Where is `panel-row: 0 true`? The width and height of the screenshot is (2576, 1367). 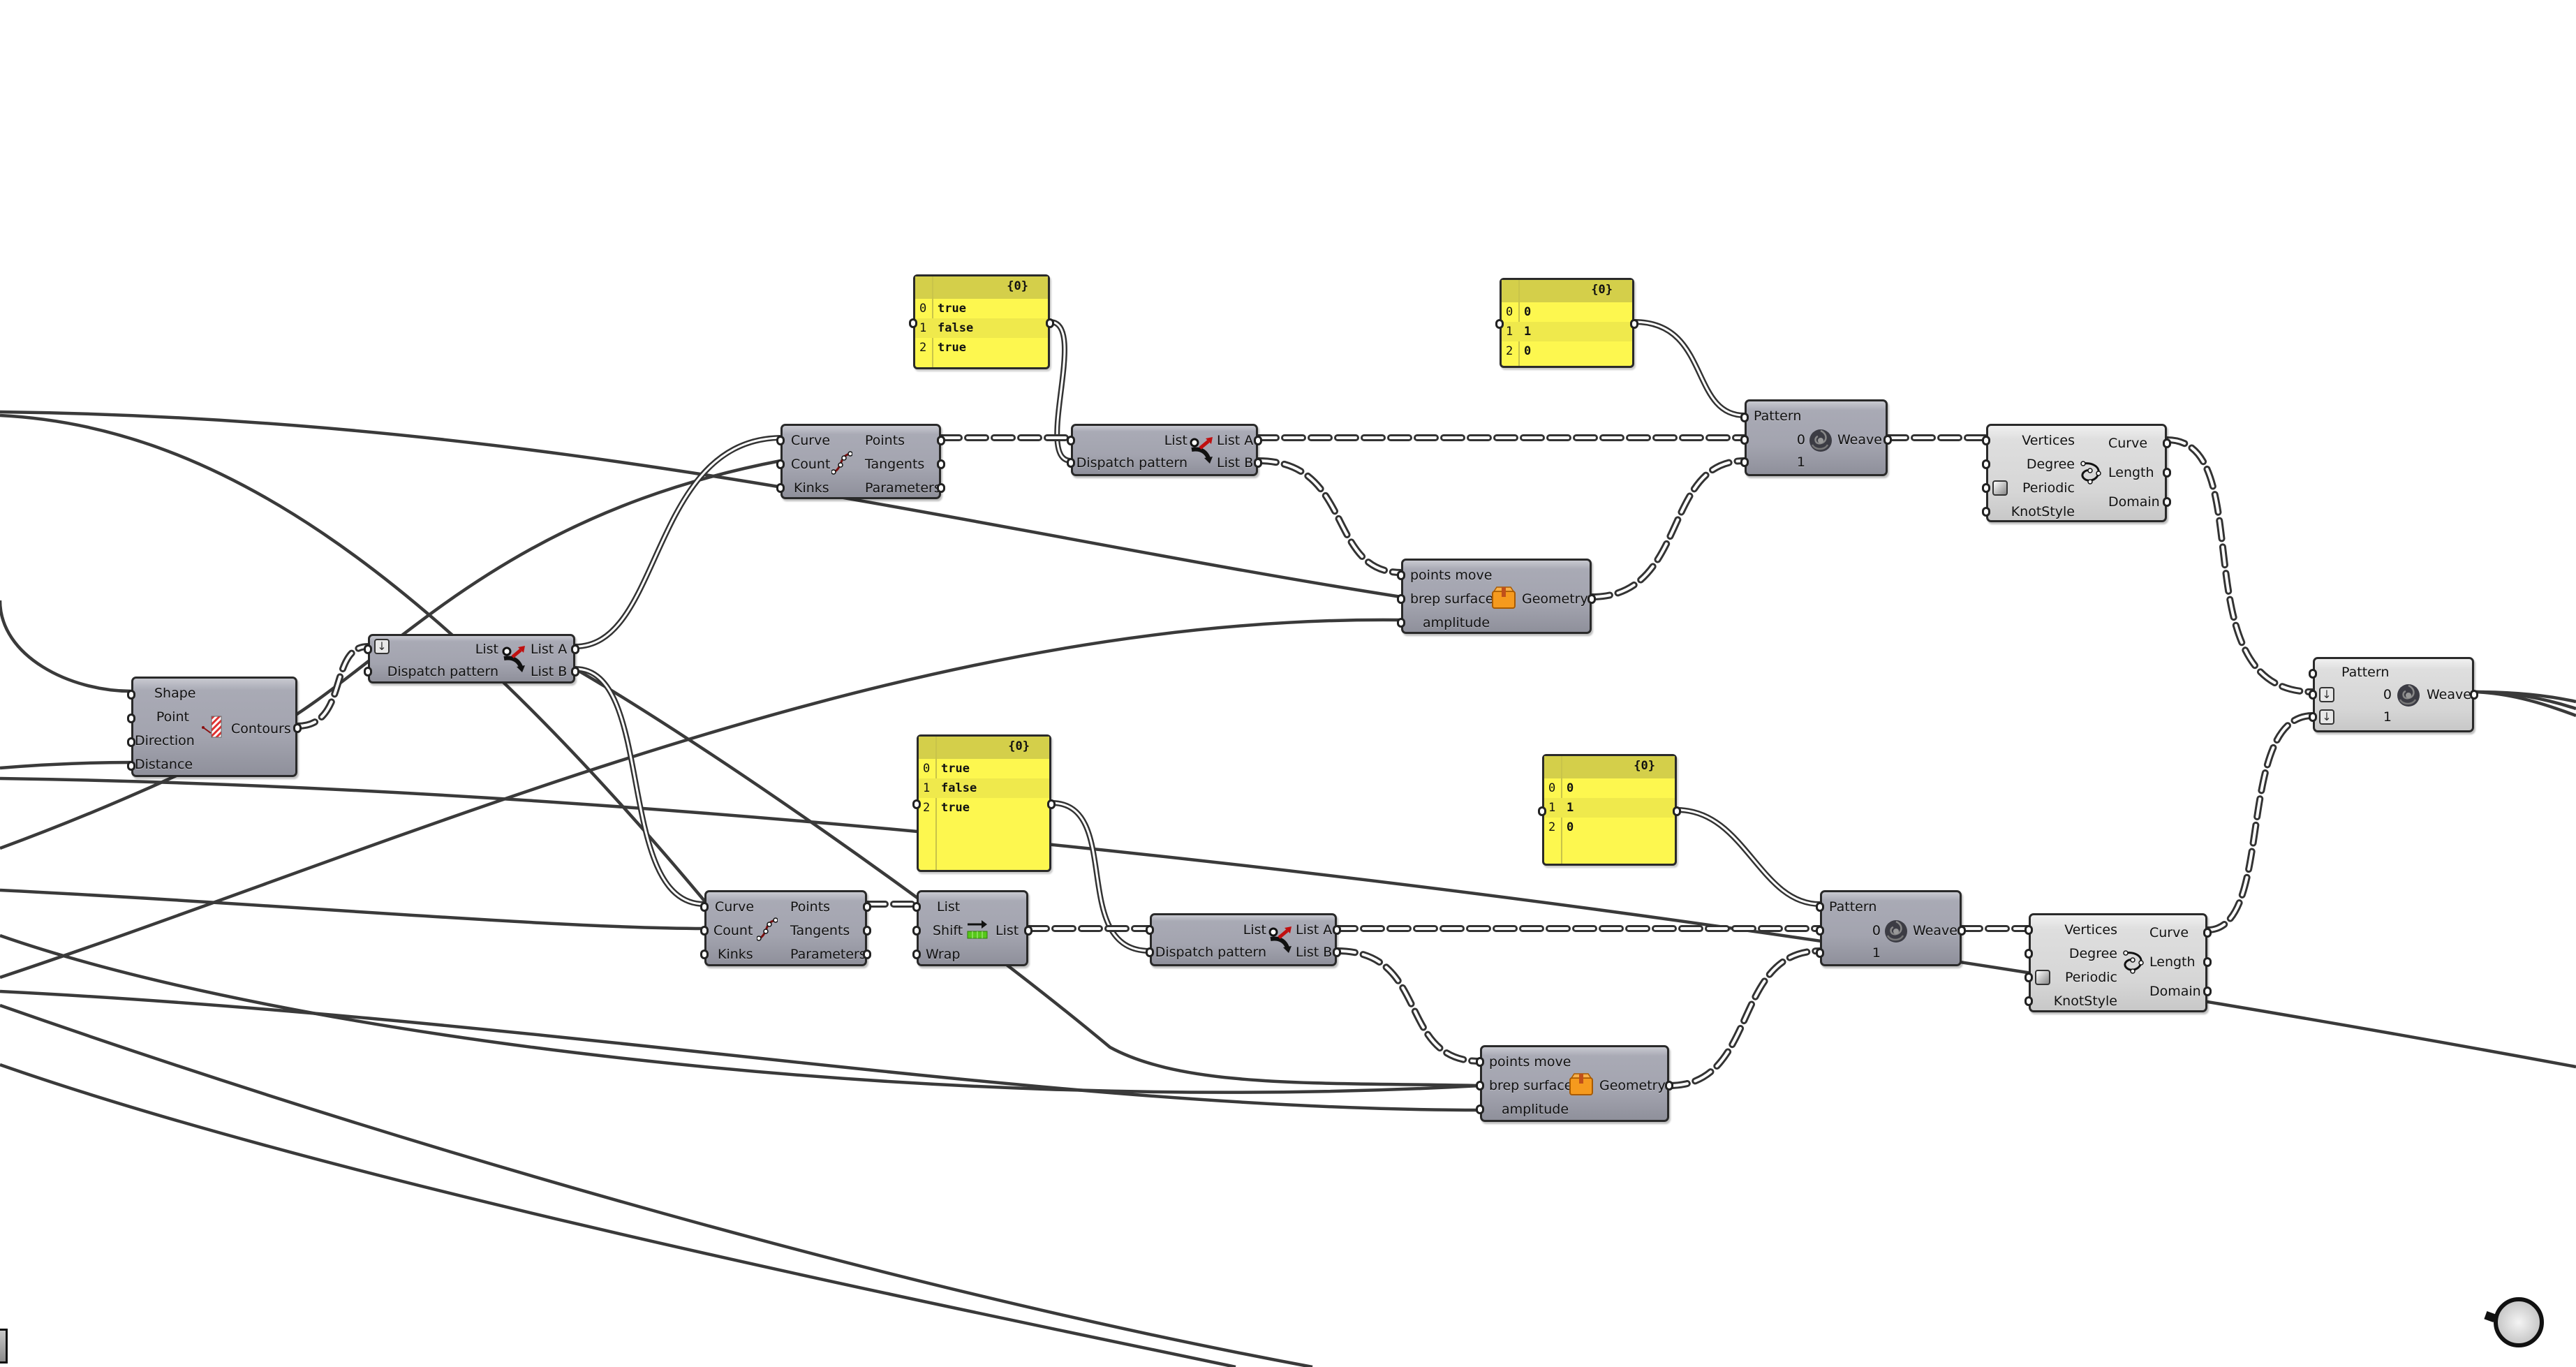 panel-row: 0 true is located at coordinates (942, 309).